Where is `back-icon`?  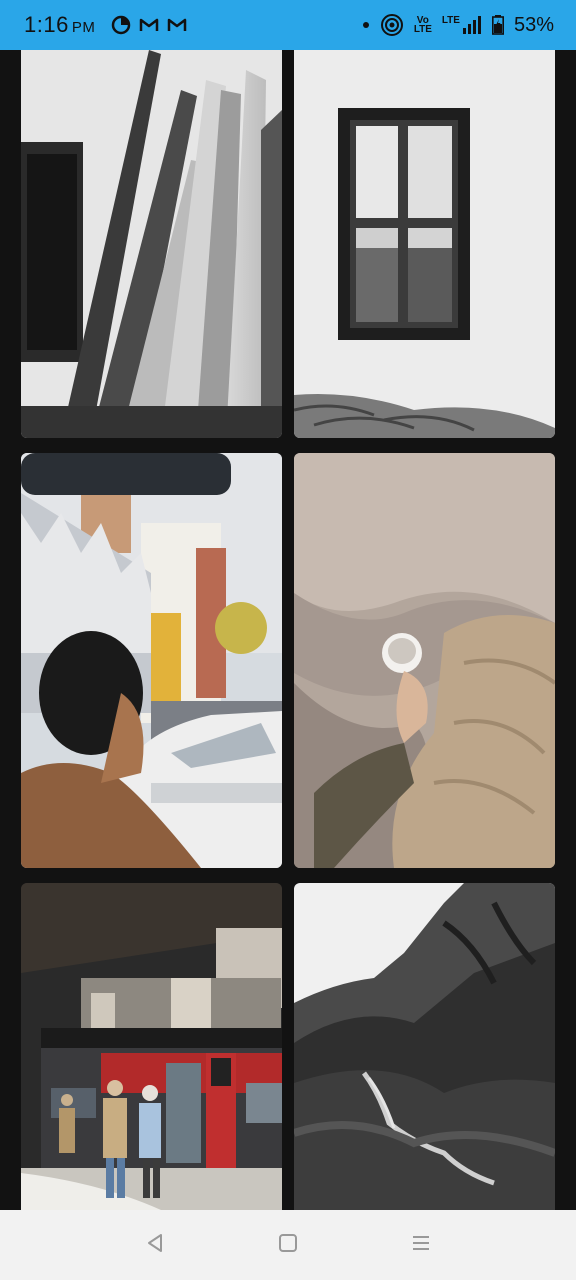 back-icon is located at coordinates (155, 1245).